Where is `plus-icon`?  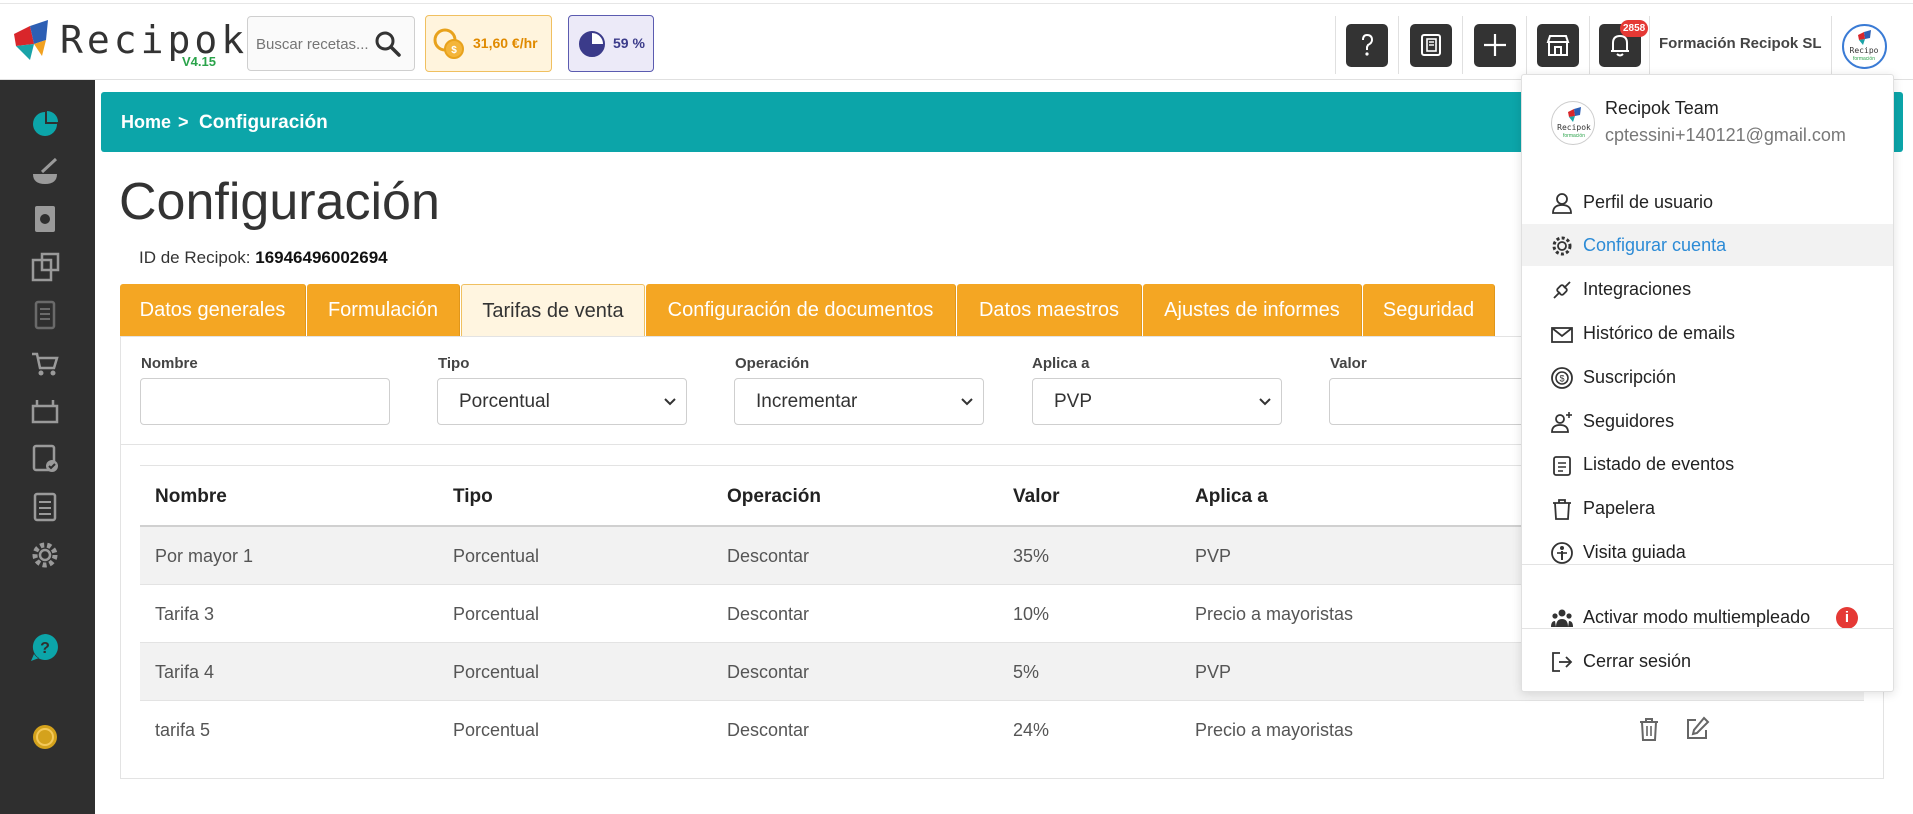 plus-icon is located at coordinates (1495, 45).